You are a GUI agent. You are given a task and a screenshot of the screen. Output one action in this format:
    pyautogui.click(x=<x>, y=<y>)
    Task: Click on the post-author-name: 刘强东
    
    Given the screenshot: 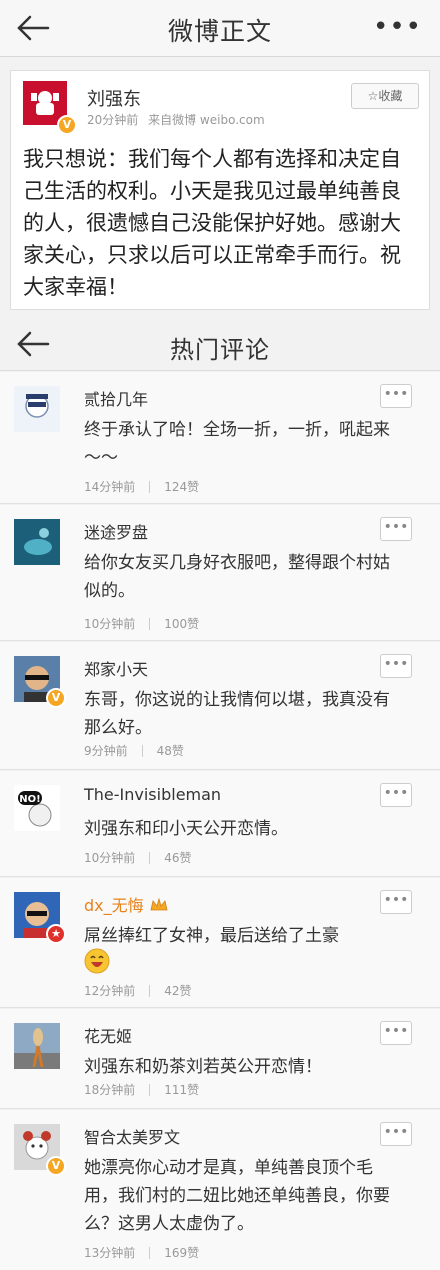 What is the action you would take?
    pyautogui.click(x=114, y=98)
    